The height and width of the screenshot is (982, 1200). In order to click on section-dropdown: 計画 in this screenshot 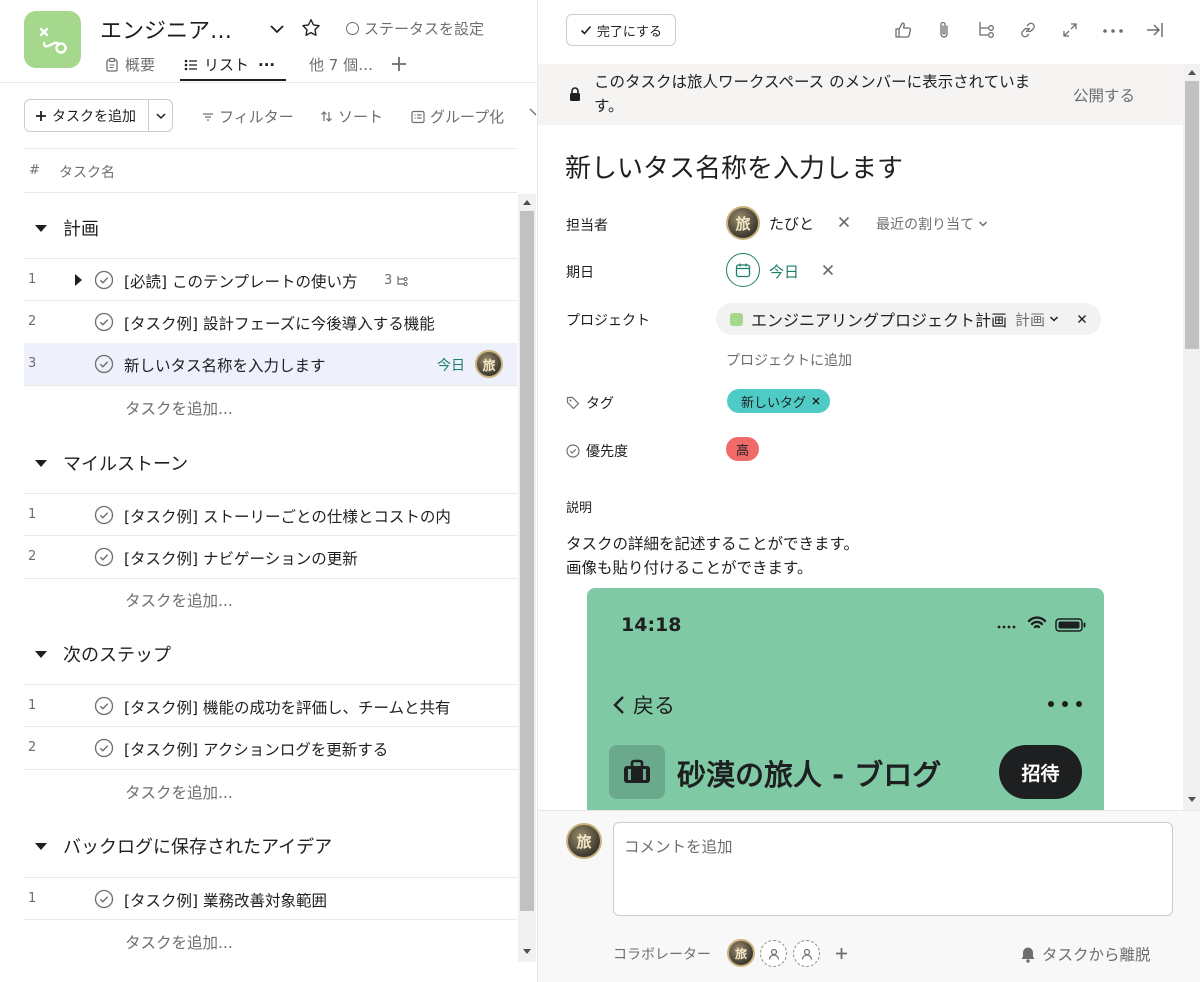, I will do `click(1037, 319)`.